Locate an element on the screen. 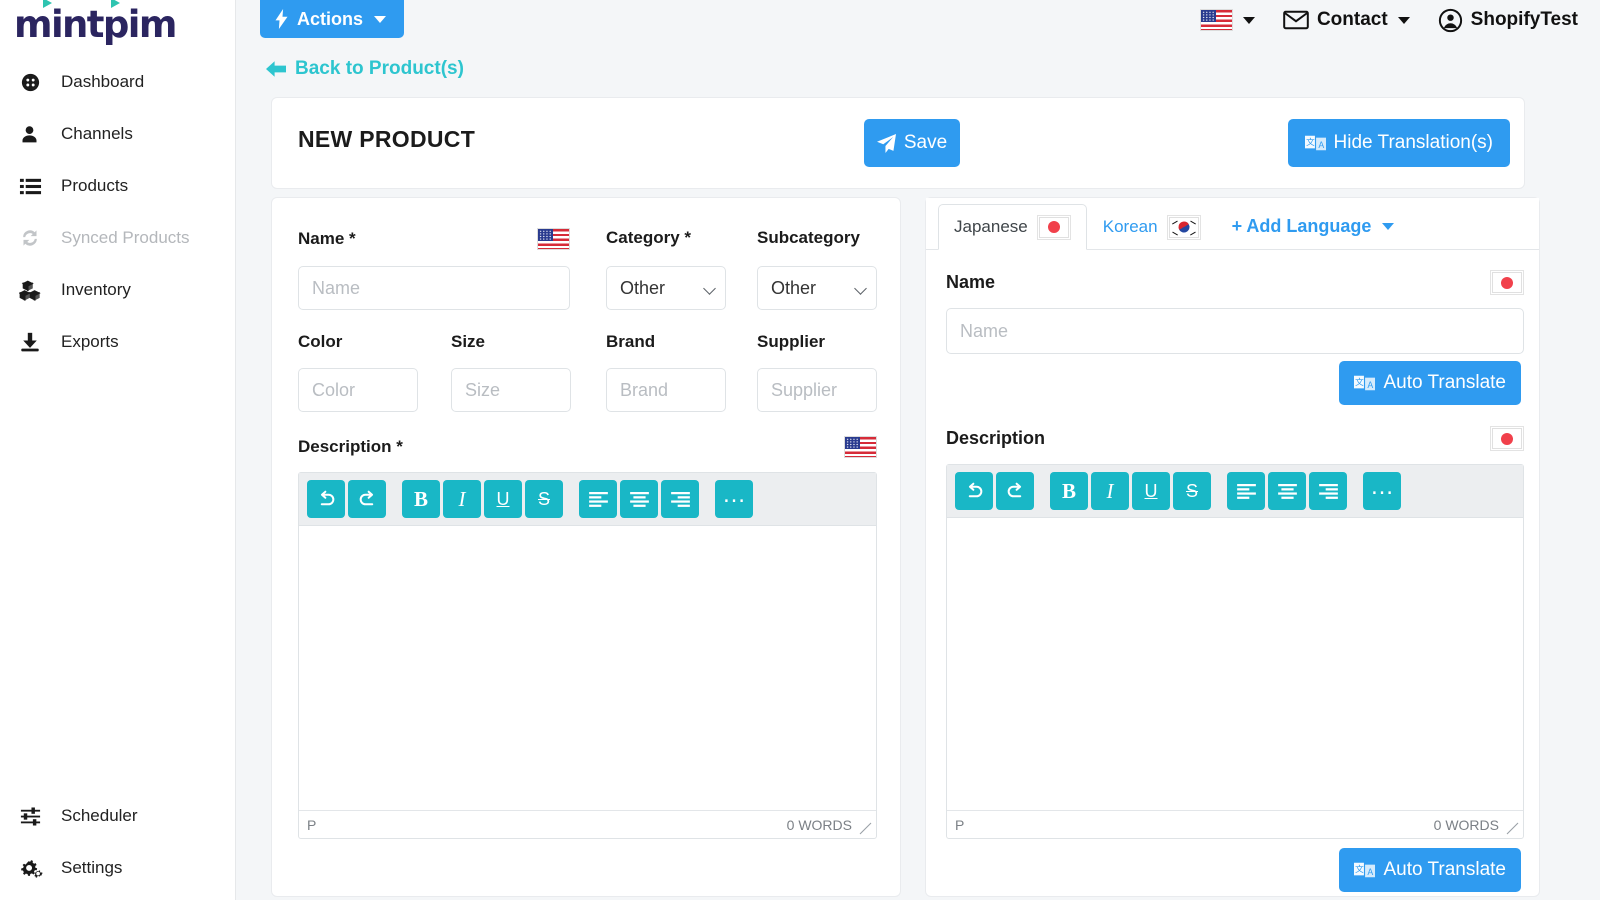 This screenshot has height=900, width=1600. contact-label: Contact is located at coordinates (1352, 19).